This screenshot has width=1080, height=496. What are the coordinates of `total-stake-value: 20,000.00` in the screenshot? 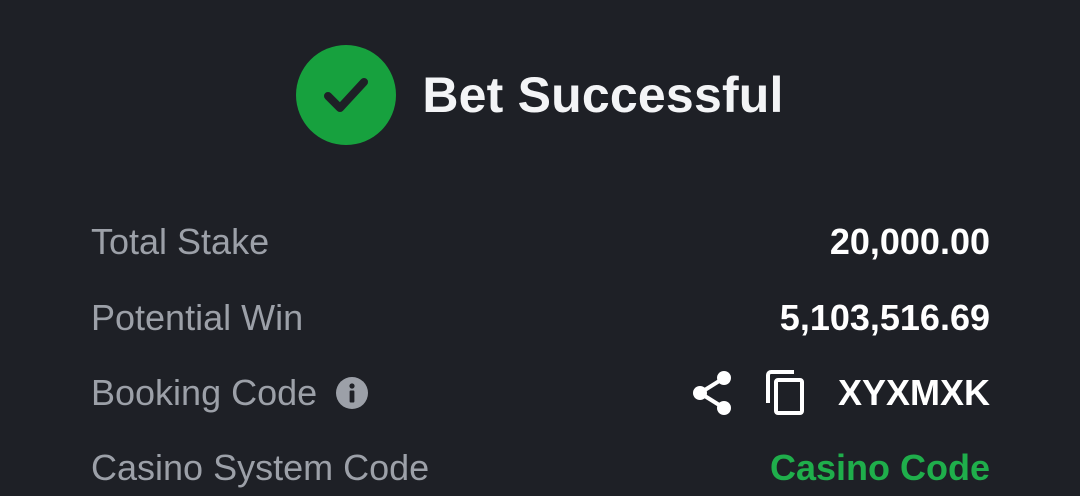 It's located at (909, 241).